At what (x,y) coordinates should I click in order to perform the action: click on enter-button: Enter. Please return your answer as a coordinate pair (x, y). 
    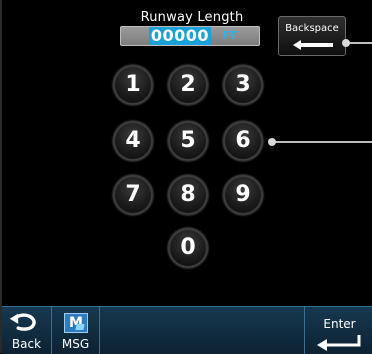
    Looking at the image, I should click on (338, 330).